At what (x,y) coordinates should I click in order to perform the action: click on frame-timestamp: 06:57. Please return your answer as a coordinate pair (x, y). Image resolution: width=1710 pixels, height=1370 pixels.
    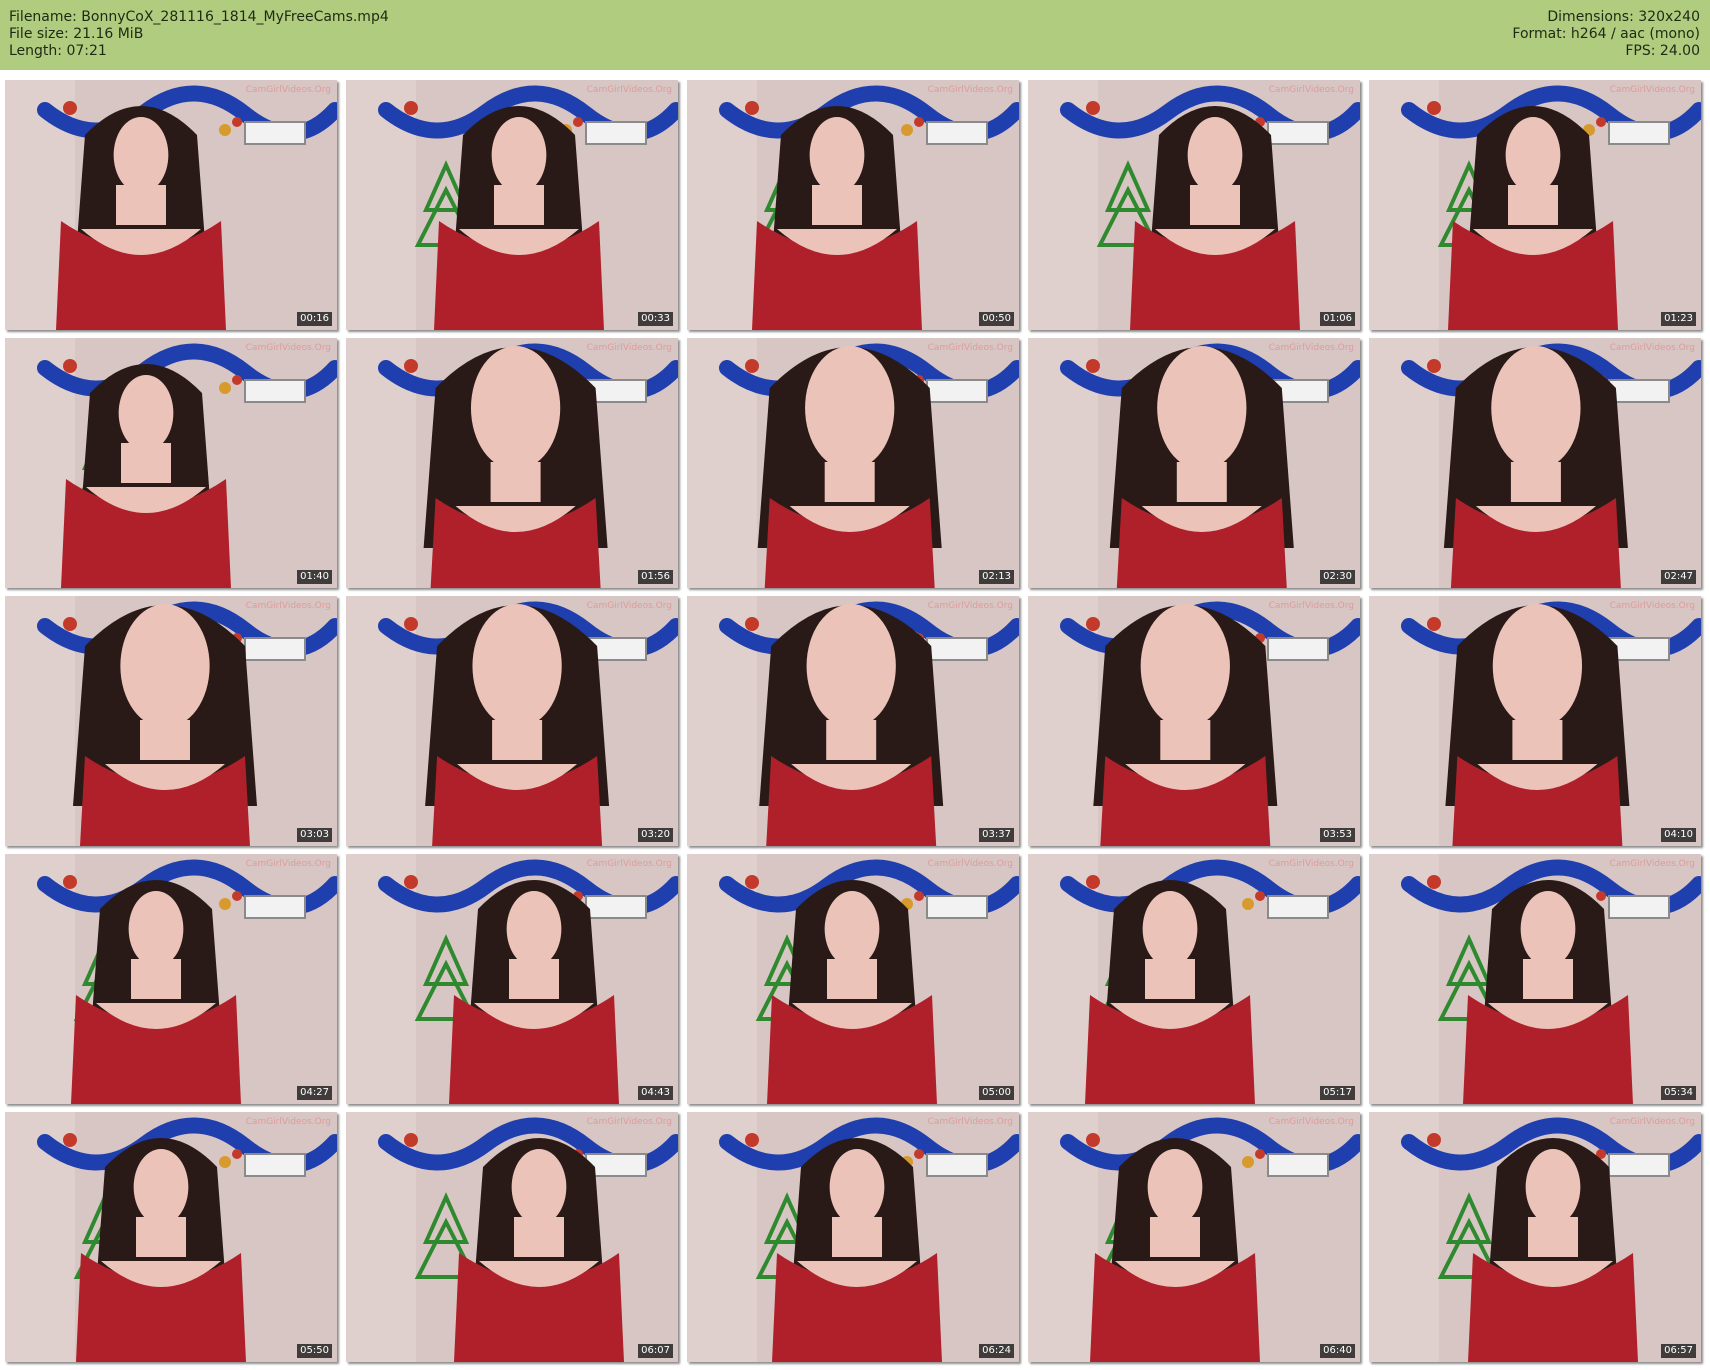
    Looking at the image, I should click on (1678, 1351).